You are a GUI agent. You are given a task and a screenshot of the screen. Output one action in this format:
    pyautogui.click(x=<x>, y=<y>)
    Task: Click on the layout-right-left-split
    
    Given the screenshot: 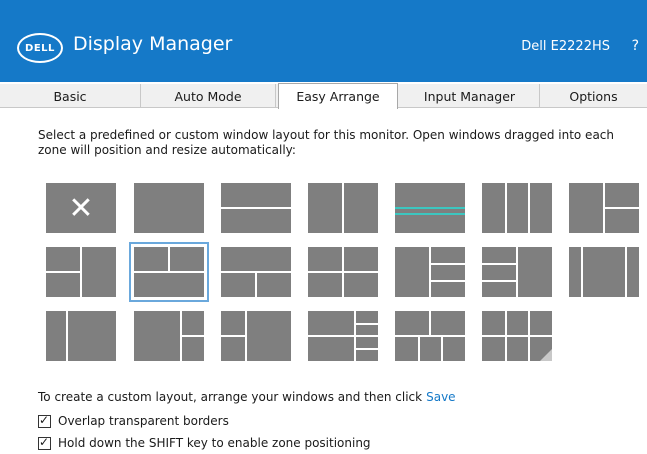 What is the action you would take?
    pyautogui.click(x=81, y=272)
    